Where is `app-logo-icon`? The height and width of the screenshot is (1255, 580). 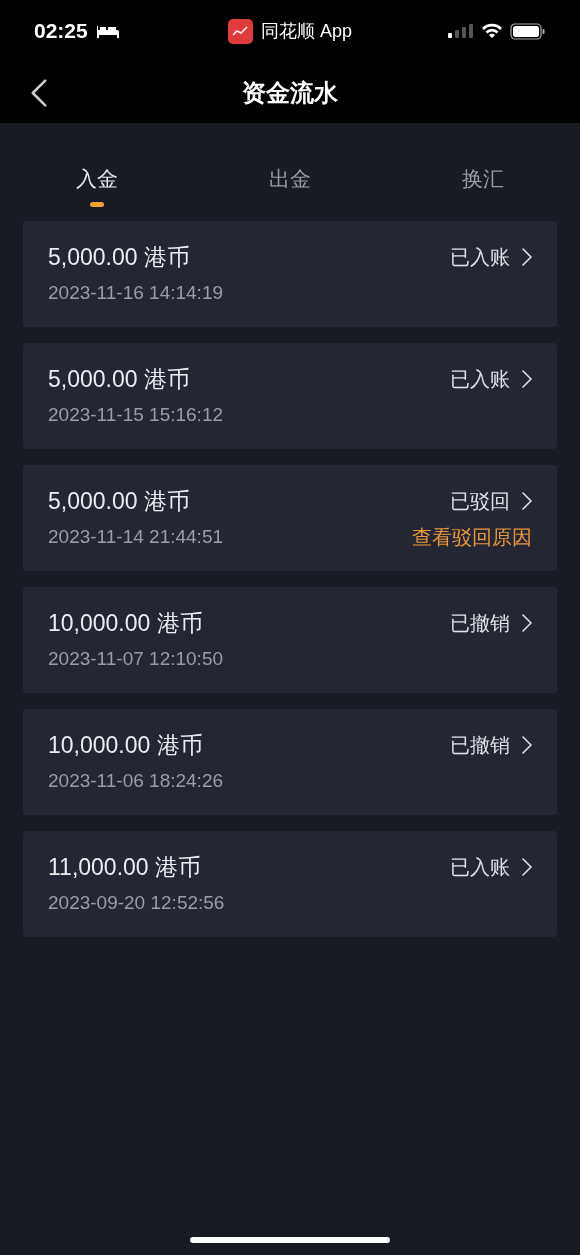 app-logo-icon is located at coordinates (240, 31).